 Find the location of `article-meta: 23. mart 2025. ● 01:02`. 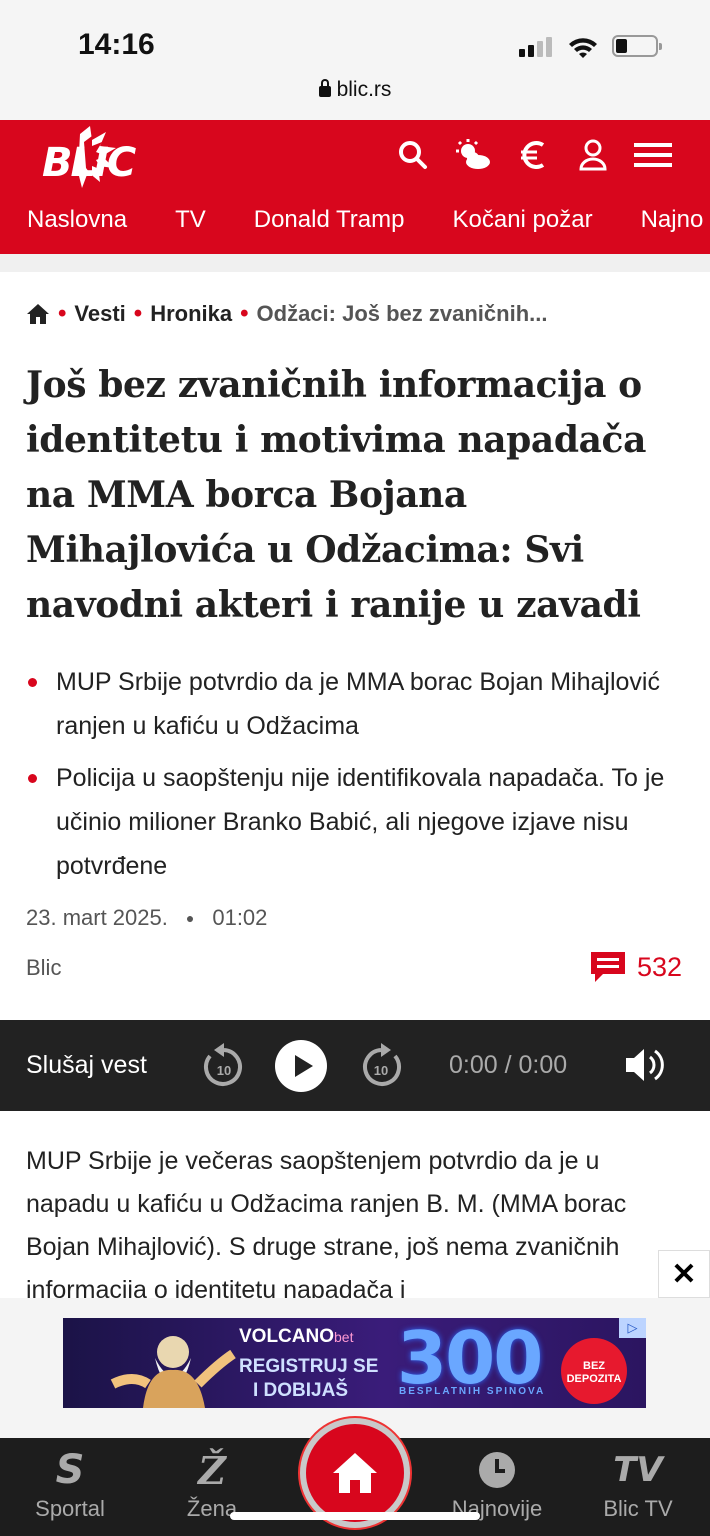

article-meta: 23. mart 2025. ● 01:02 is located at coordinates (147, 917).